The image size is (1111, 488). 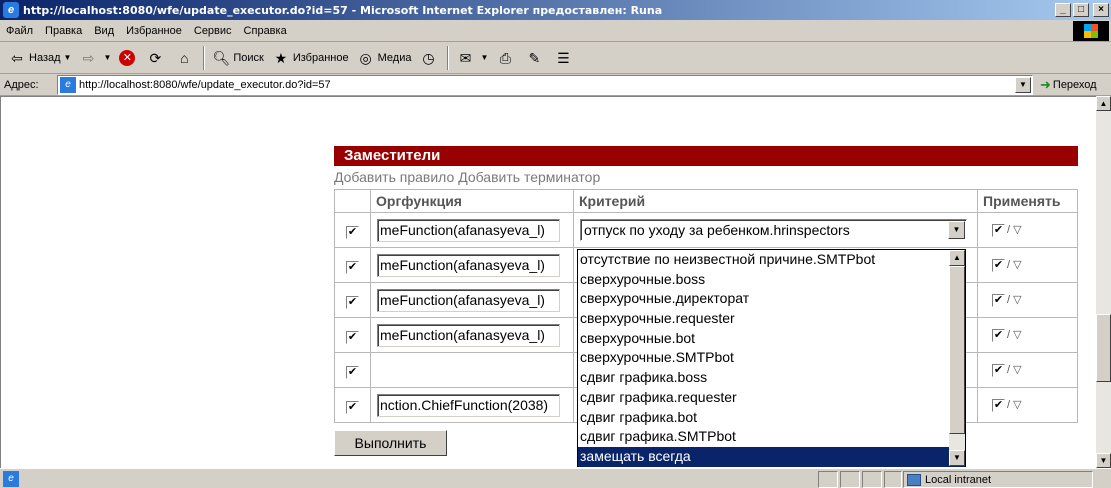 I want to click on back-button: ⇦ Назад ▼, so click(x=39, y=58).